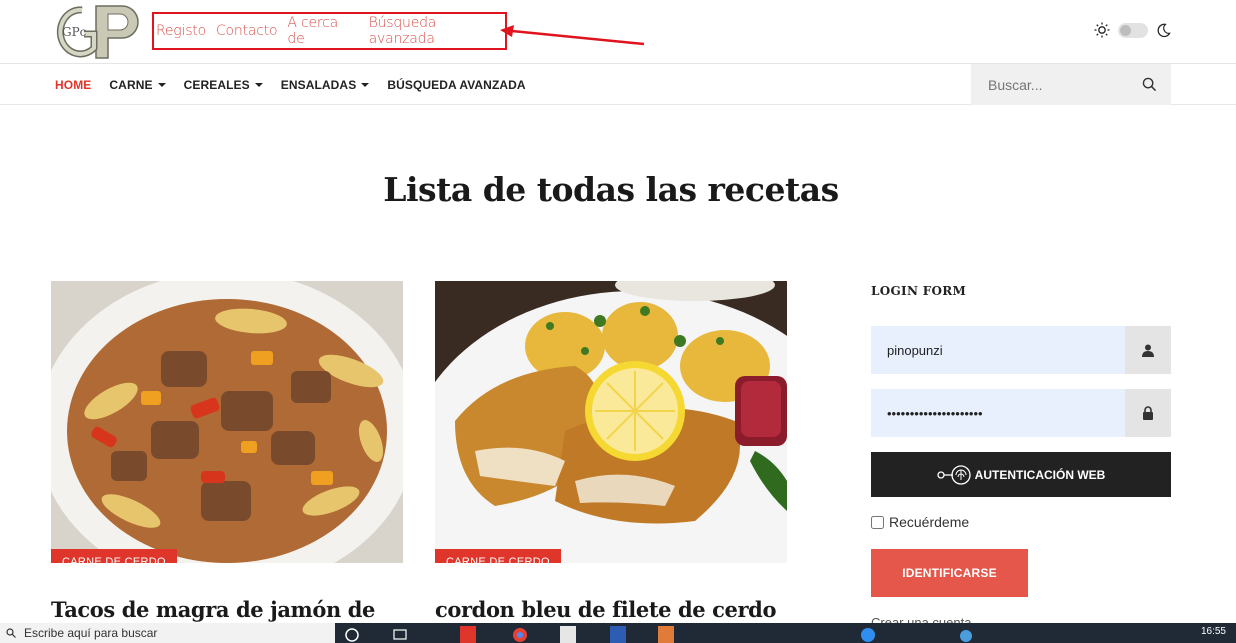 This screenshot has width=1236, height=643. What do you see at coordinates (929, 522) in the screenshot?
I see `remember-label: Recuérdeme` at bounding box center [929, 522].